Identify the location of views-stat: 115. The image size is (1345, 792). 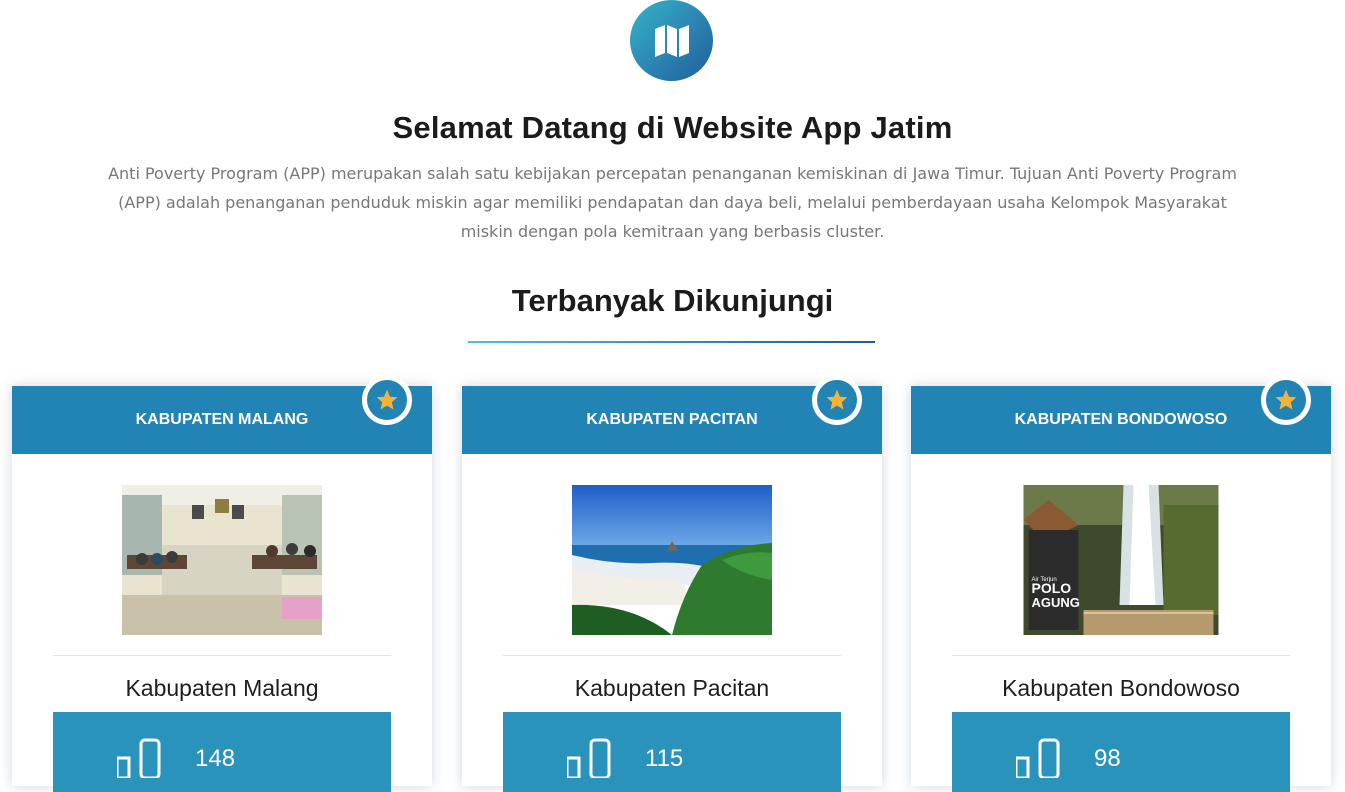
(672, 752).